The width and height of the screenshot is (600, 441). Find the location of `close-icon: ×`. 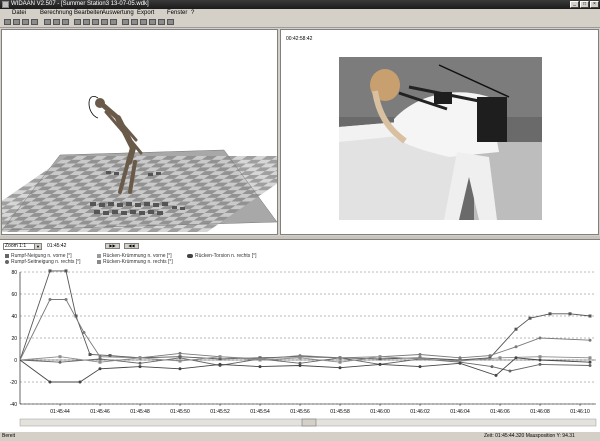

close-icon: × is located at coordinates (594, 4).